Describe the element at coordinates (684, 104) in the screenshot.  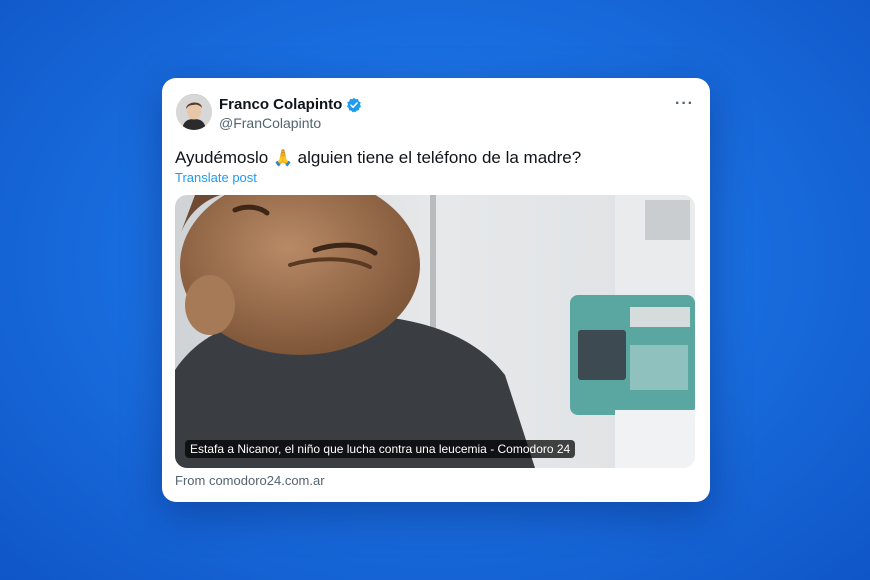
I see `more-options-icon: ···` at that location.